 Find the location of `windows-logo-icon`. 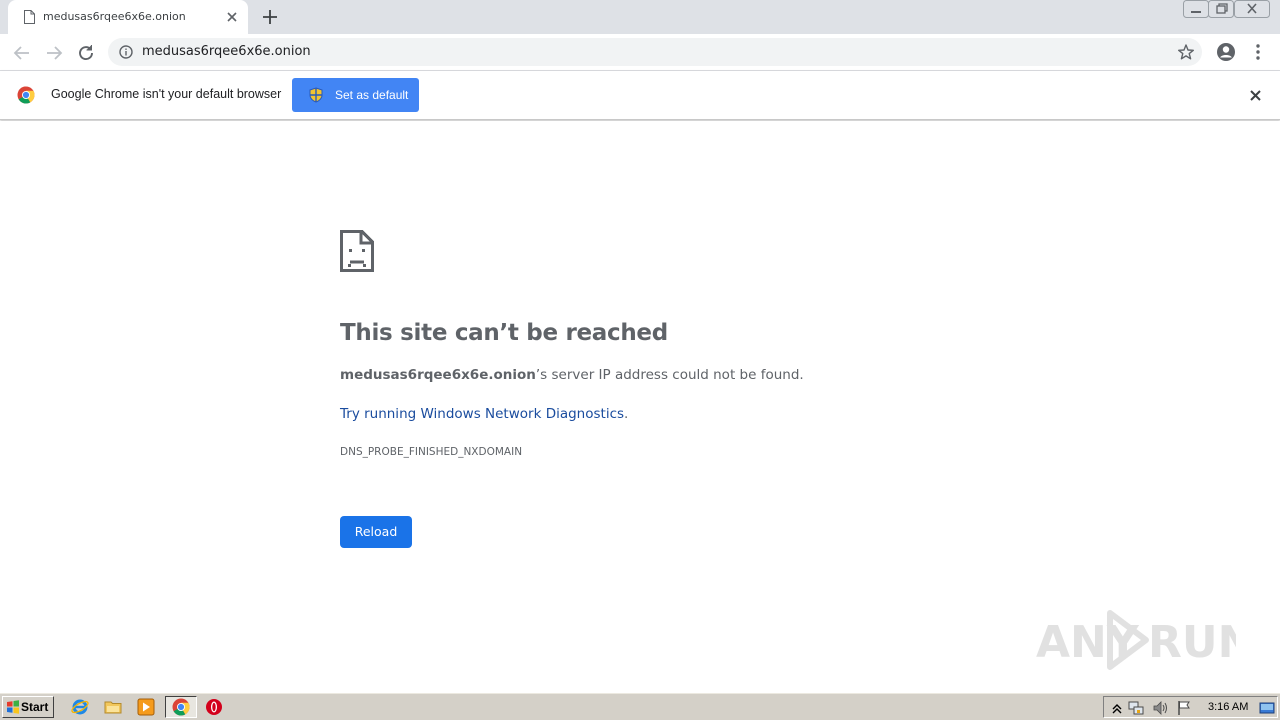

windows-logo-icon is located at coordinates (13, 707).